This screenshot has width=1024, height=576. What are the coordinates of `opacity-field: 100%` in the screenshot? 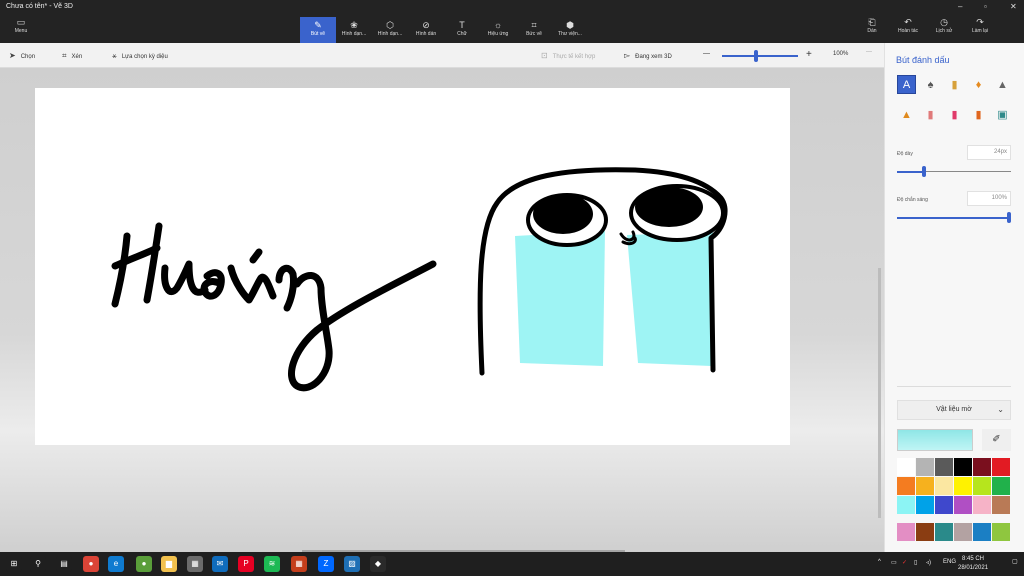 It's located at (989, 198).